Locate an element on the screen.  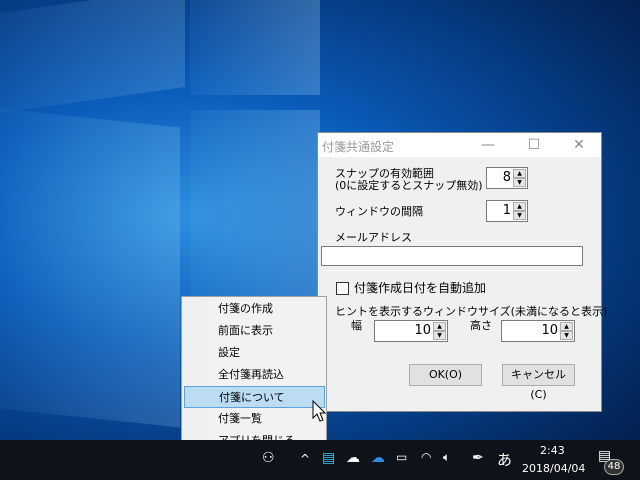
mail-input is located at coordinates (452, 256).